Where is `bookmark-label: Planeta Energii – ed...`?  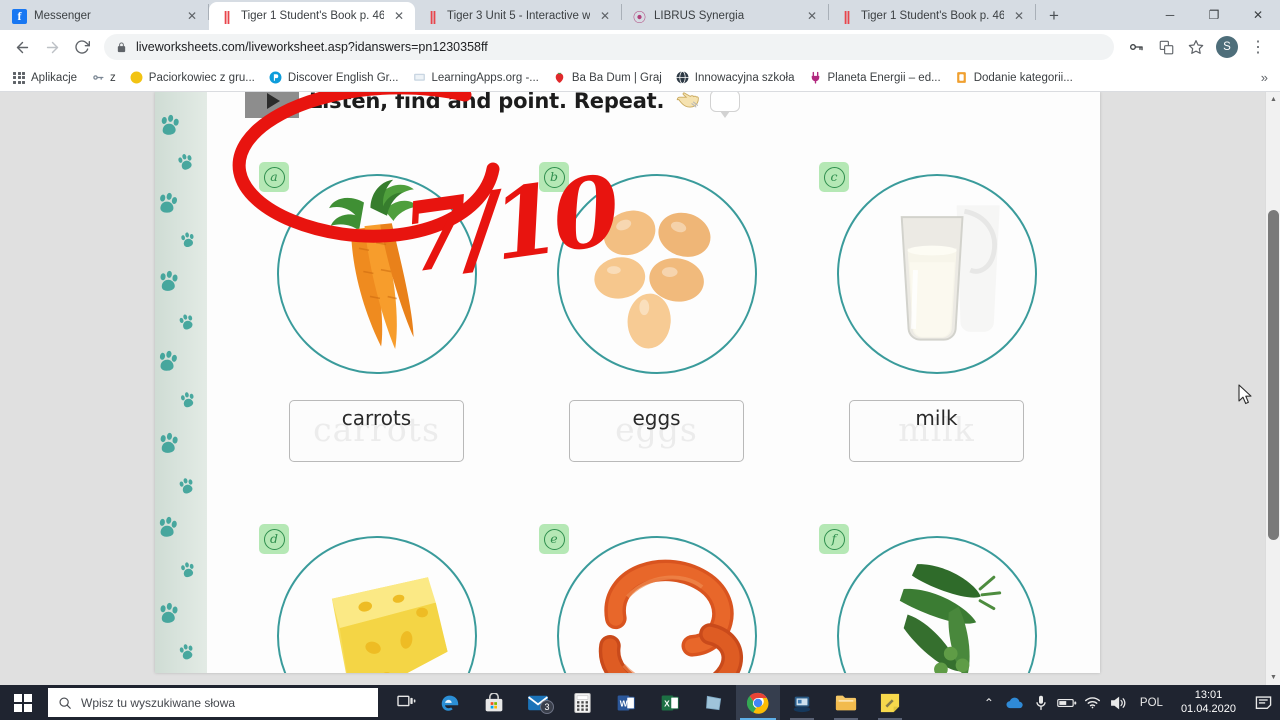
bookmark-label: Planeta Energii – ed... is located at coordinates (884, 77).